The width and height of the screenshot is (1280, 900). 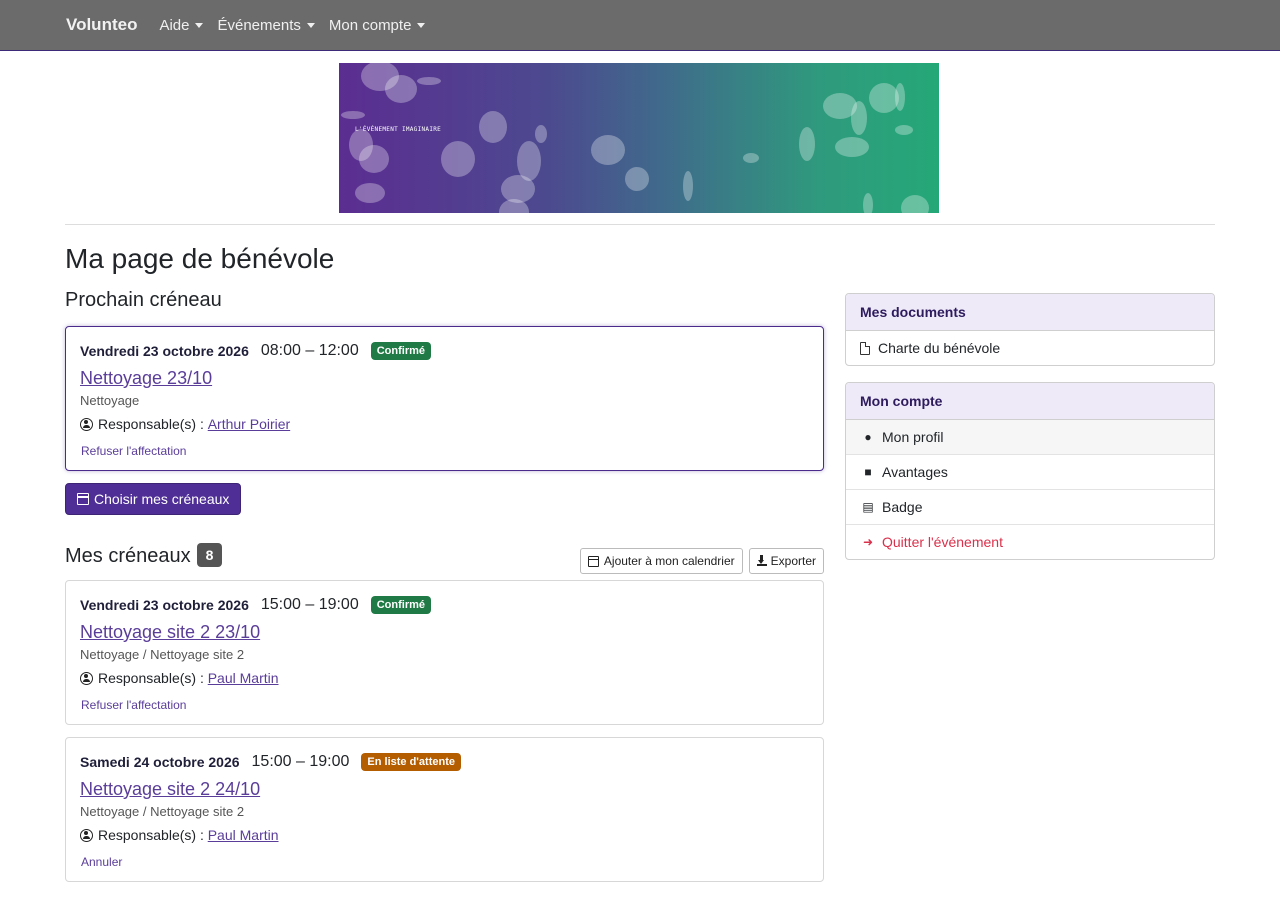 What do you see at coordinates (249, 424) in the screenshot?
I see `responsible-link: Arthur Poirier` at bounding box center [249, 424].